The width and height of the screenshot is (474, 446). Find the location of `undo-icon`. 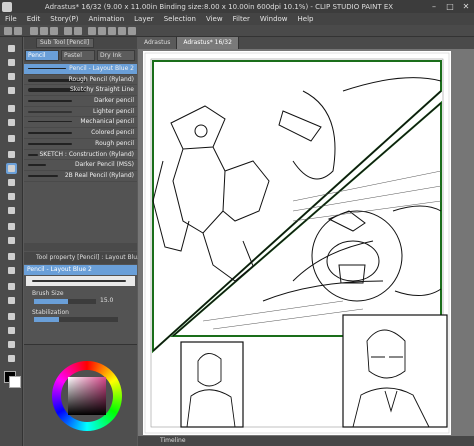

undo-icon is located at coordinates (68, 31).